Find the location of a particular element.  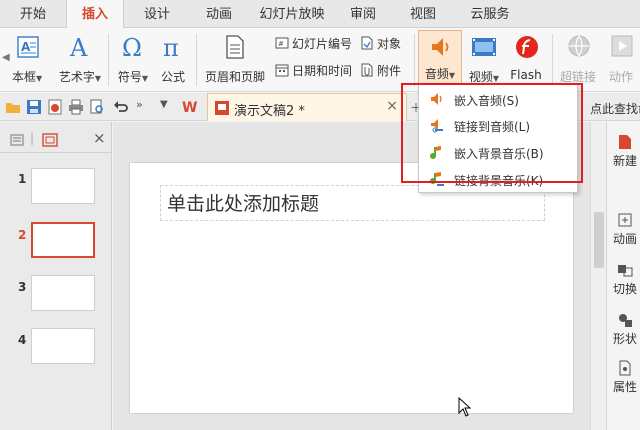

hyperlink-button: 超链接 is located at coordinates (578, 60).